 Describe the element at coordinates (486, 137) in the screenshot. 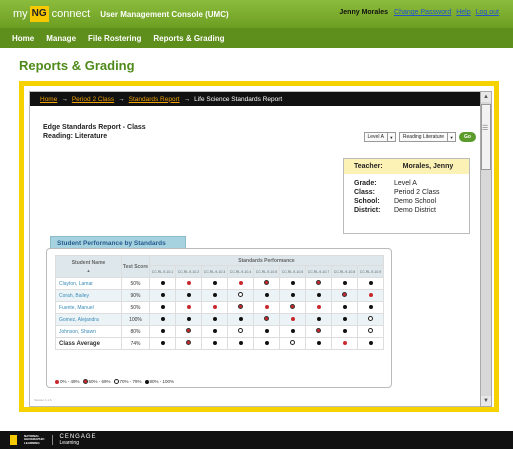

I see `scroll-thumb` at that location.